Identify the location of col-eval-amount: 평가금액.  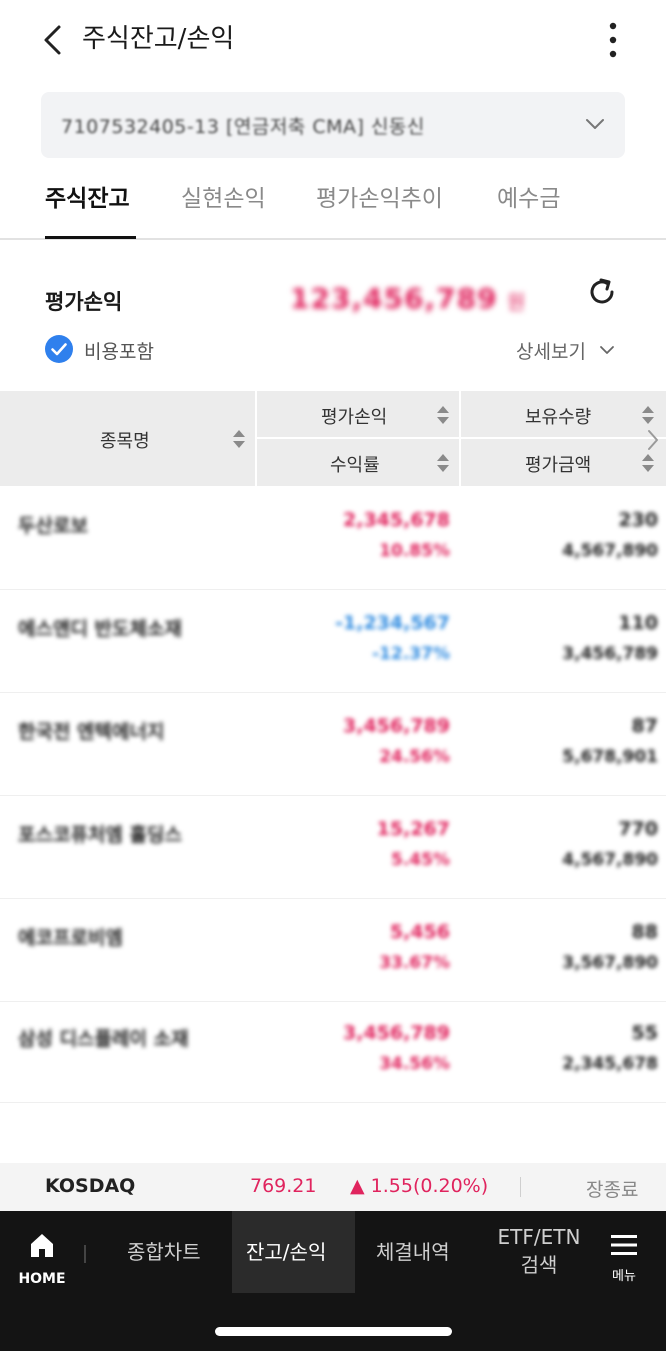
(558, 464).